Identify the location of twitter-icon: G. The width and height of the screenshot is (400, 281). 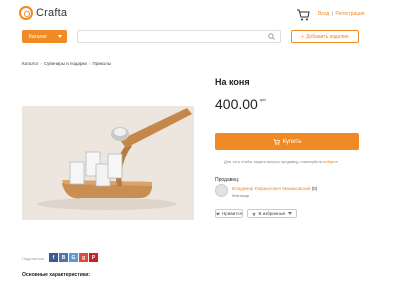
(73, 257).